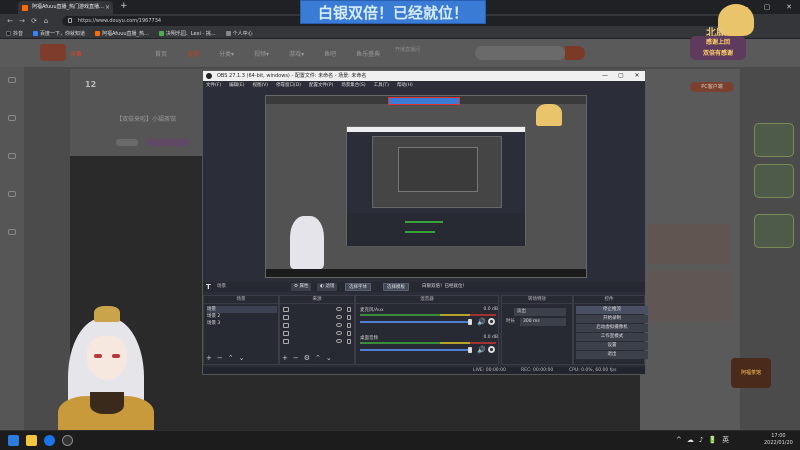  I want to click on obs-menu-help: 帮助(H), so click(405, 85).